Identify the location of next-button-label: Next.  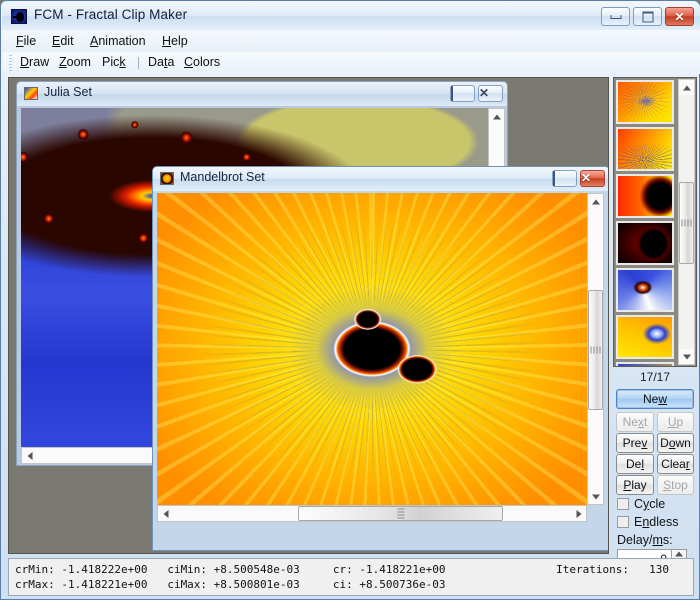
(635, 422).